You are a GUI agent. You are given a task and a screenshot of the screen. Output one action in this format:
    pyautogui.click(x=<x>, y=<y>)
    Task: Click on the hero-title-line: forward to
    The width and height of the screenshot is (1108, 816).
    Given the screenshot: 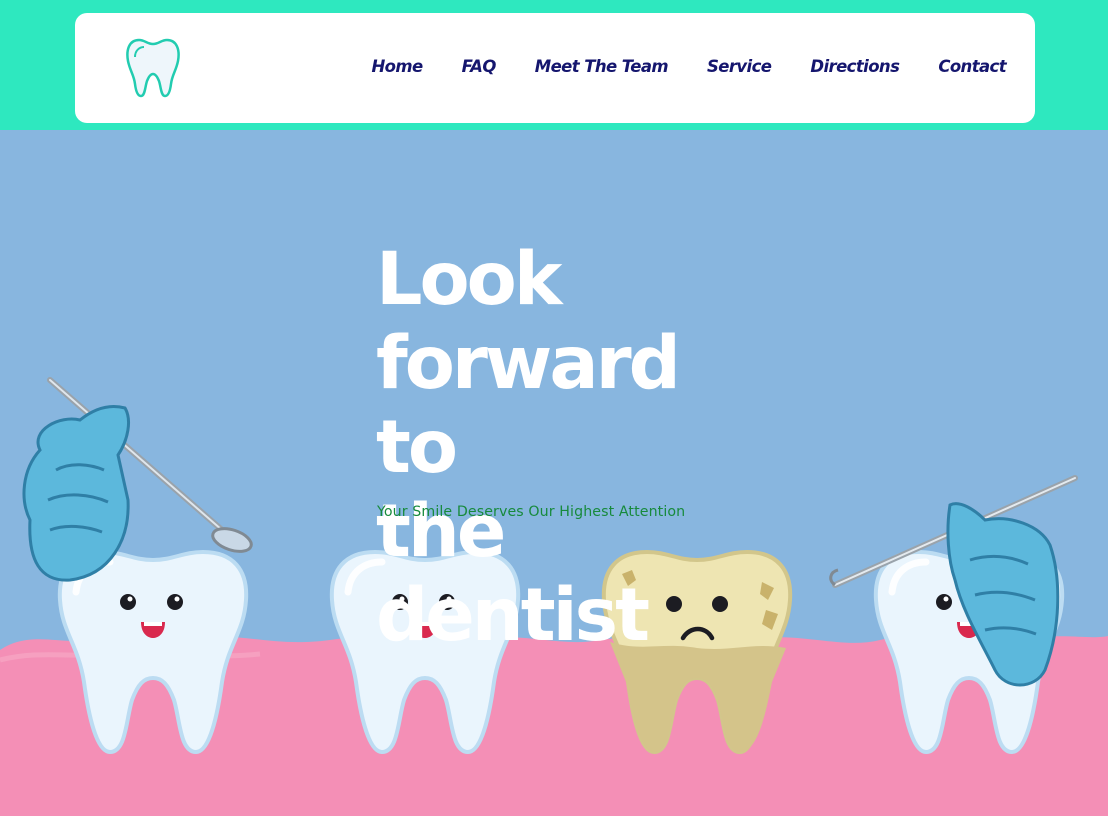 What is the action you would take?
    pyautogui.click(x=528, y=405)
    